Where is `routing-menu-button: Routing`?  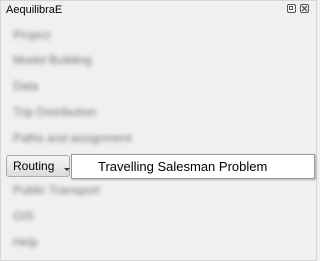 routing-menu-button: Routing is located at coordinates (38, 166).